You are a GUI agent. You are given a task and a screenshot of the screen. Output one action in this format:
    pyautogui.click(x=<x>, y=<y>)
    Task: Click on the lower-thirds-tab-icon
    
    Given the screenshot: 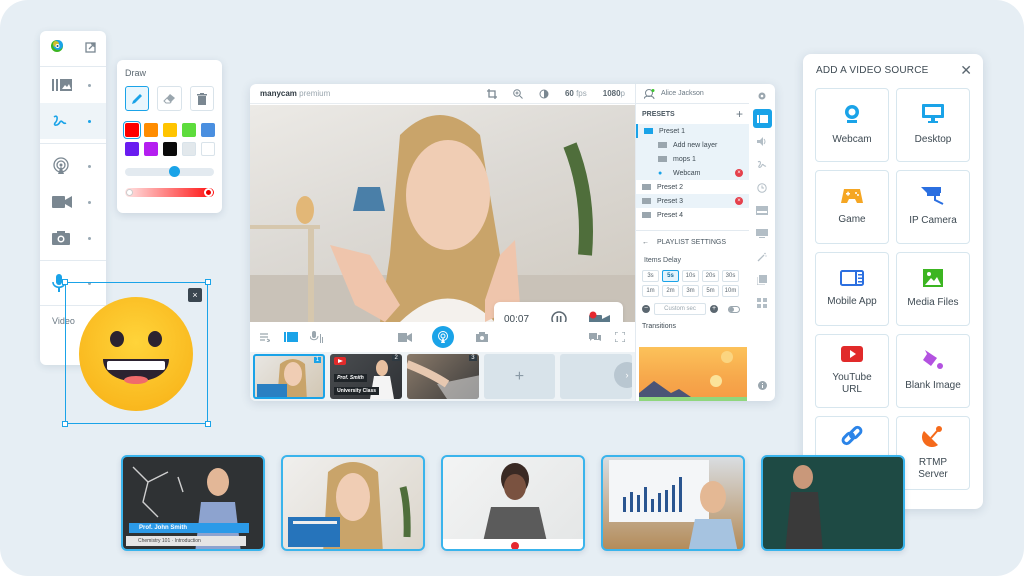 What is the action you would take?
    pyautogui.click(x=762, y=210)
    